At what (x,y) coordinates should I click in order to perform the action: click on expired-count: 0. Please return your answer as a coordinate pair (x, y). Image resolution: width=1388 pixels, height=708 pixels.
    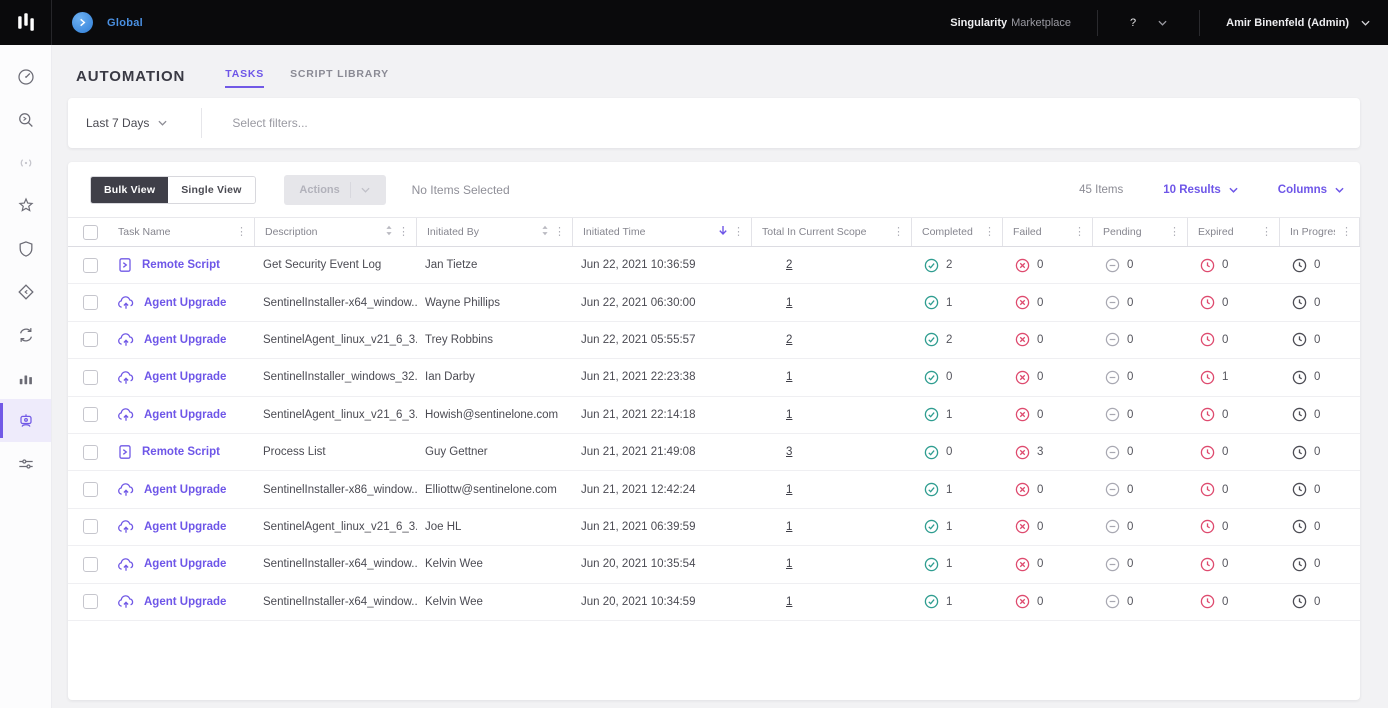
    Looking at the image, I should click on (1225, 452).